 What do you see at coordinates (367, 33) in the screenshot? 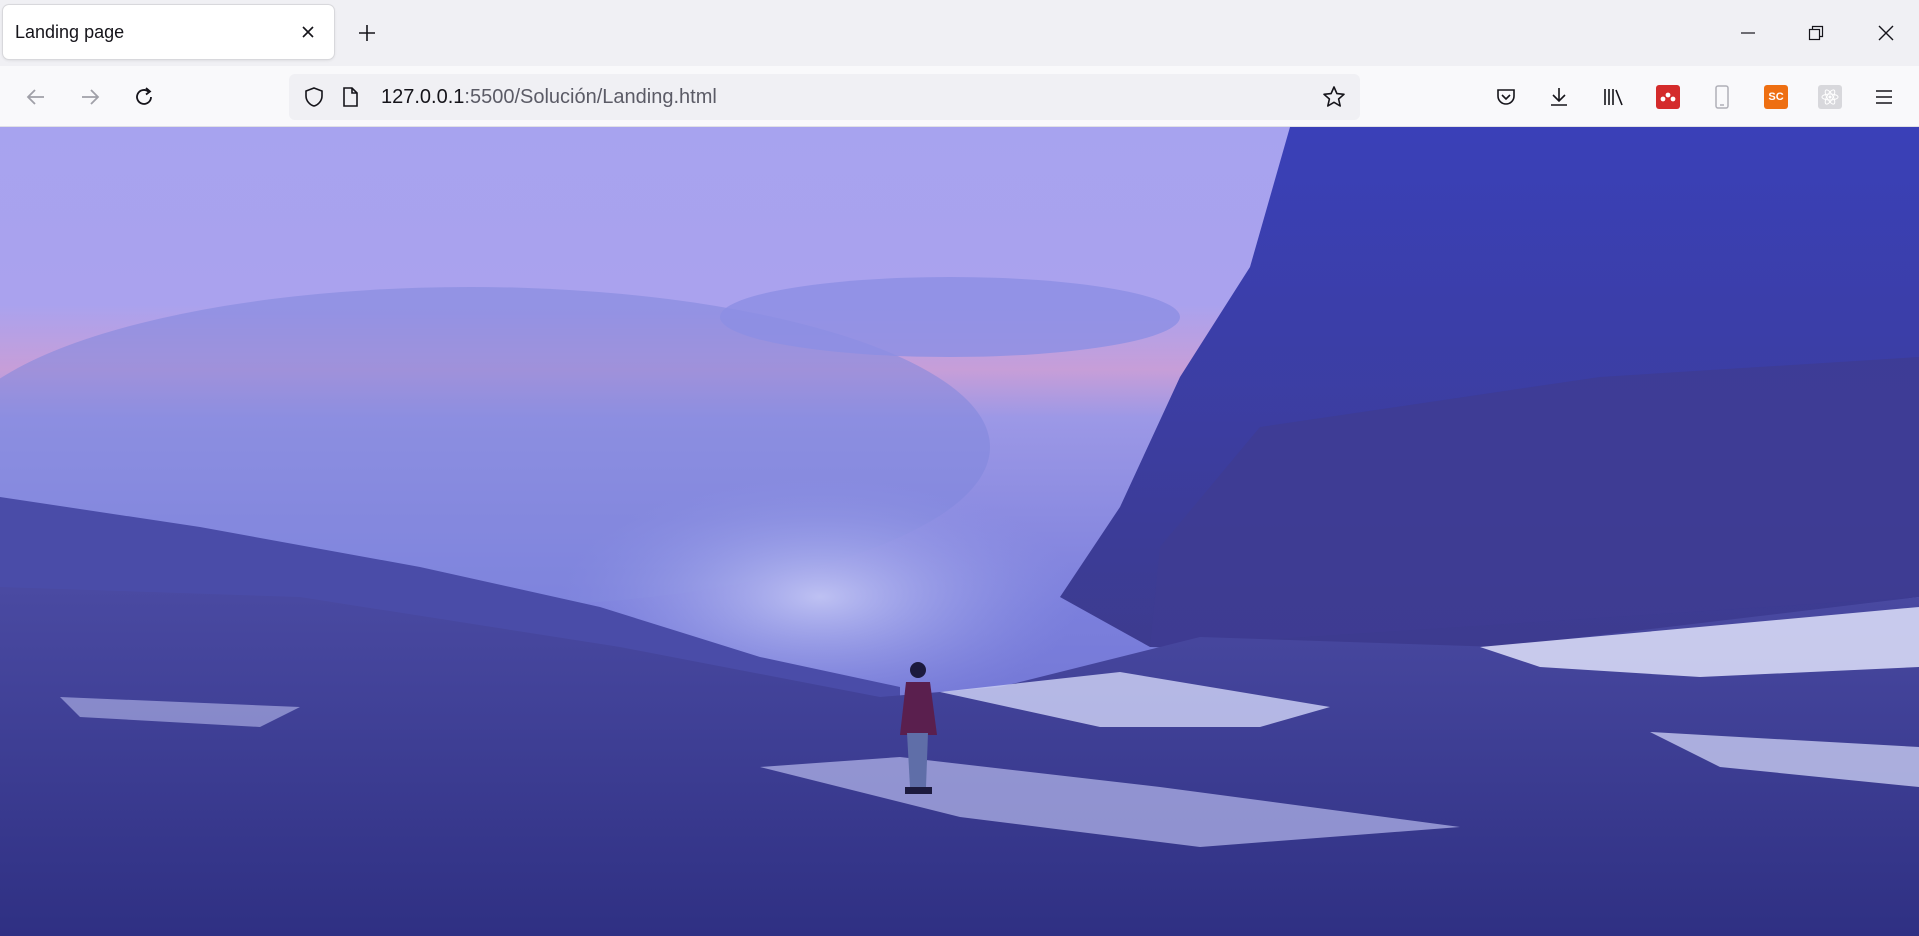
I see `new-tab-icon` at bounding box center [367, 33].